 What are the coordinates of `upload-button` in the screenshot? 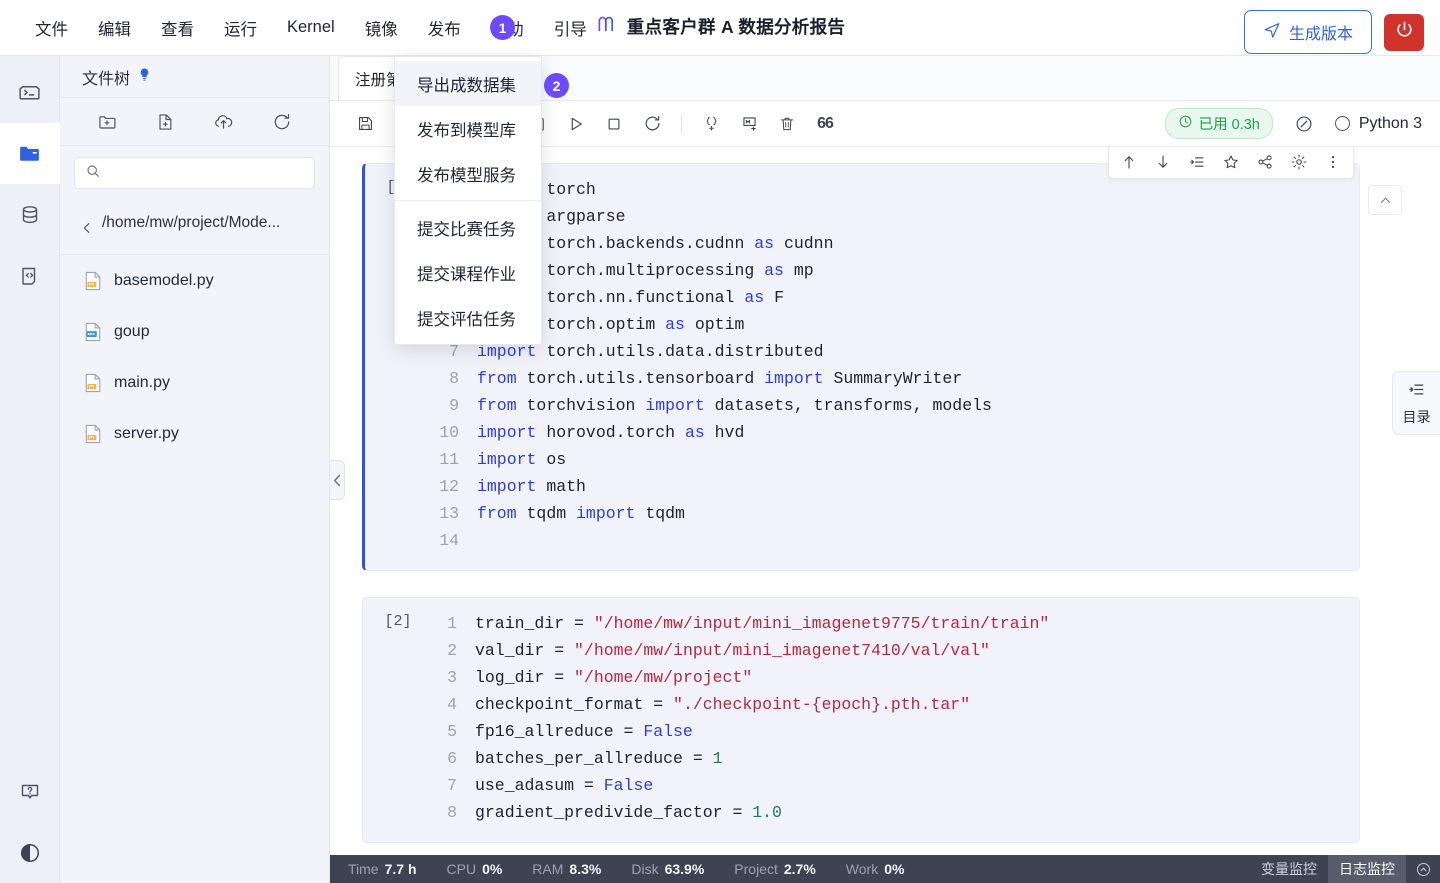 It's located at (223, 121).